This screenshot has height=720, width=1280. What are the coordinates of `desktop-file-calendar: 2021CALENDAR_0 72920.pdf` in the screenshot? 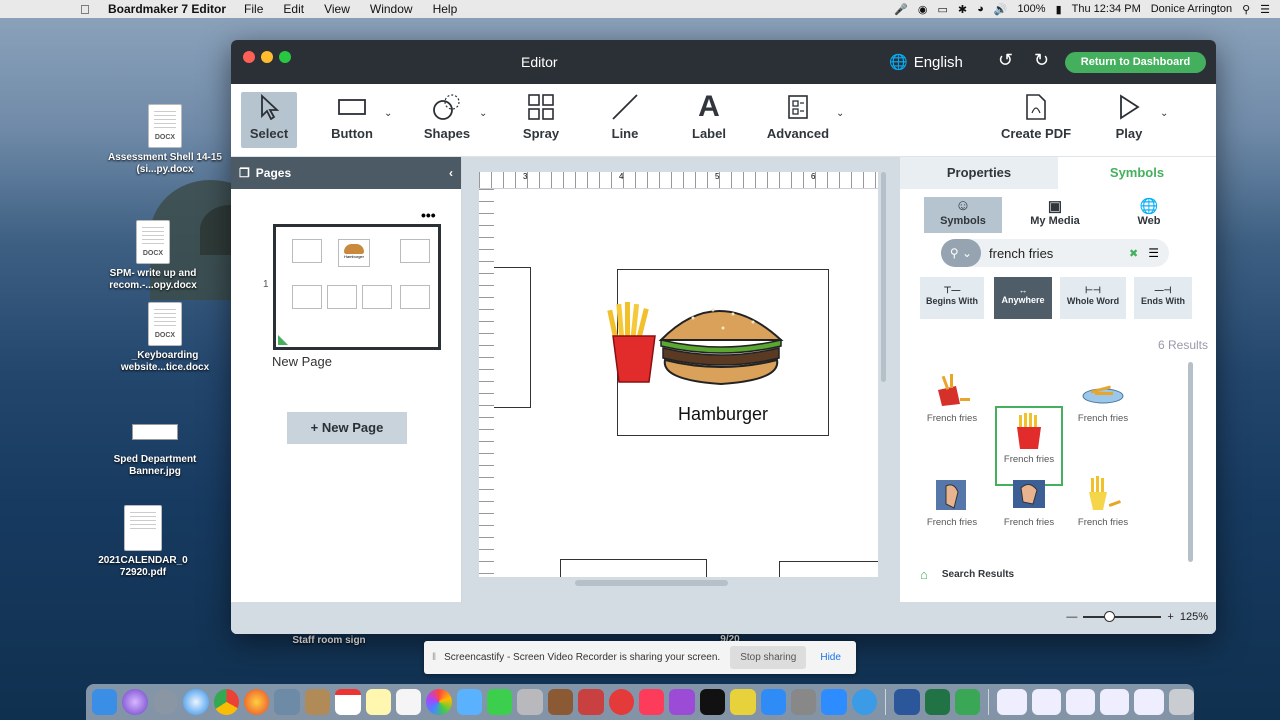 It's located at (143, 542).